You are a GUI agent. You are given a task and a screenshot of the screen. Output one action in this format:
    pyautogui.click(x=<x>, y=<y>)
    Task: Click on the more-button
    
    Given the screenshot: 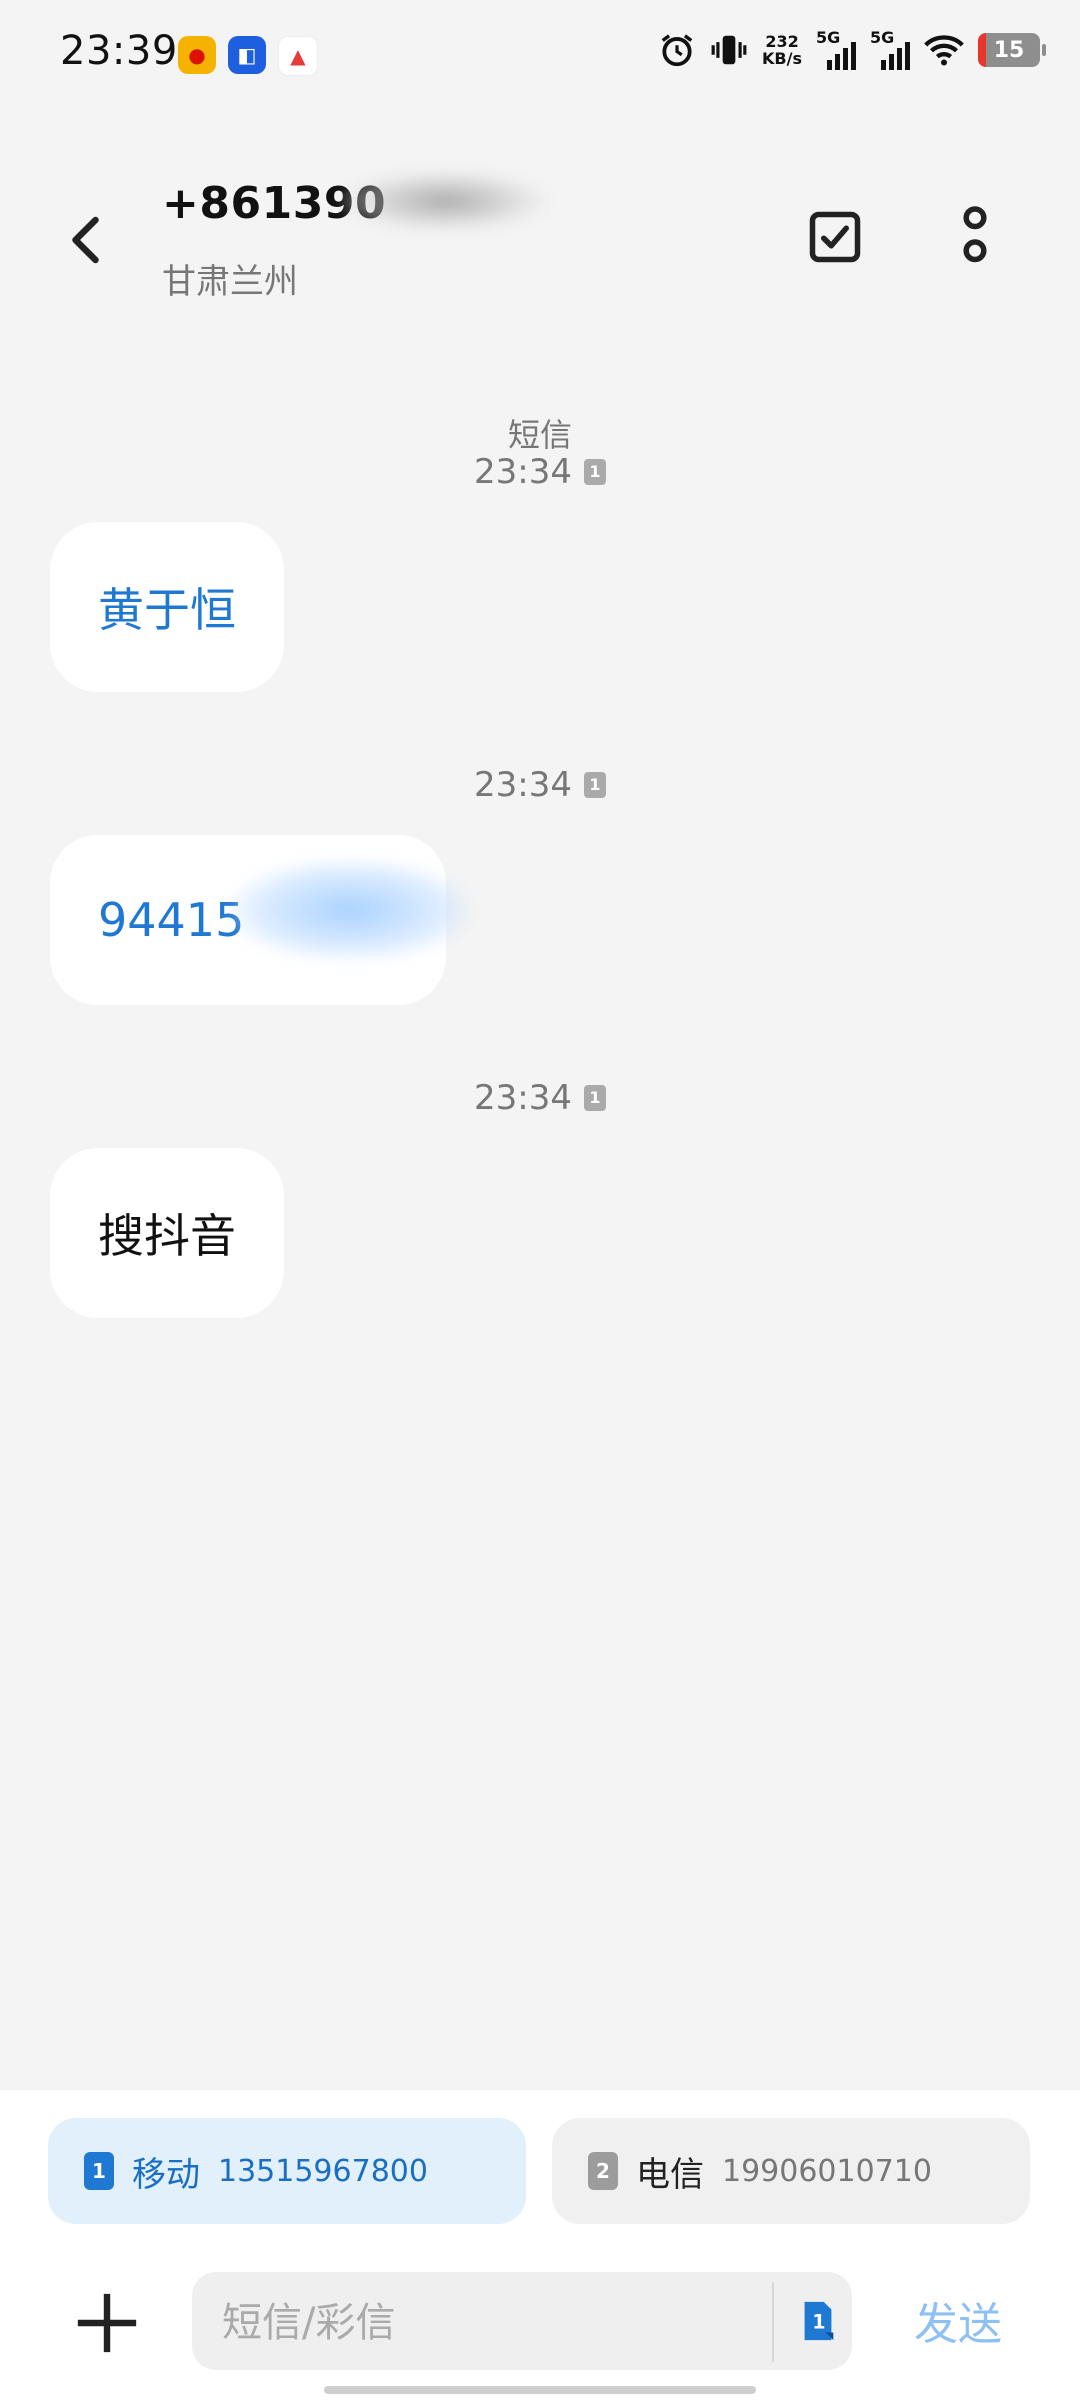 What is the action you would take?
    pyautogui.click(x=975, y=237)
    